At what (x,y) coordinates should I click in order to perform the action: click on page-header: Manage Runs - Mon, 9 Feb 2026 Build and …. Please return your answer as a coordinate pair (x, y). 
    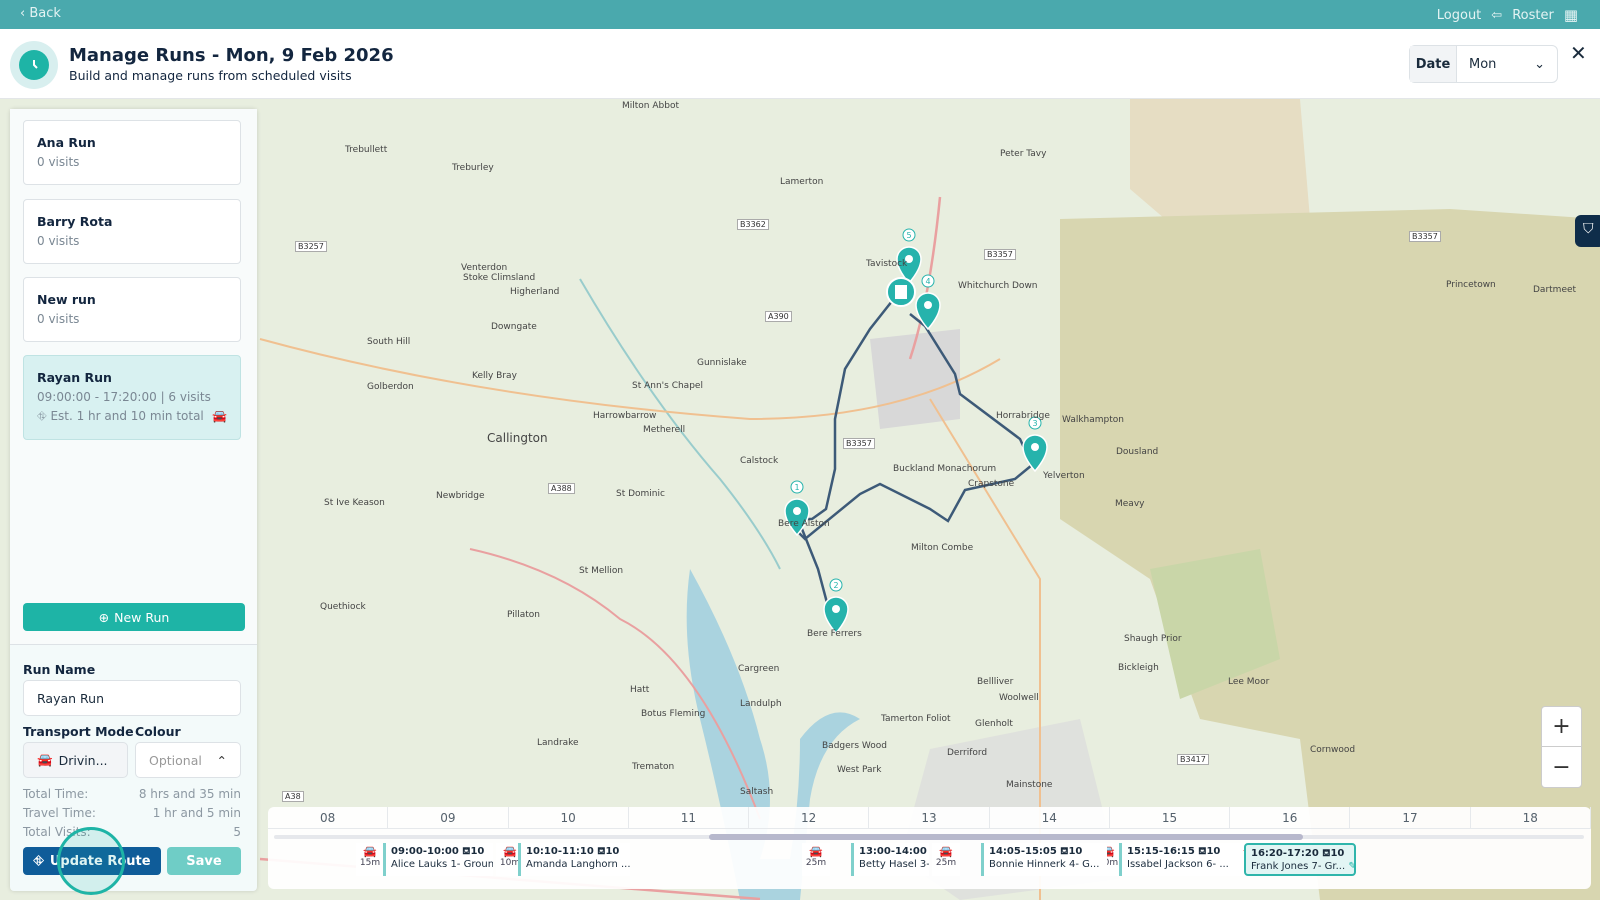
    Looking at the image, I should click on (800, 64).